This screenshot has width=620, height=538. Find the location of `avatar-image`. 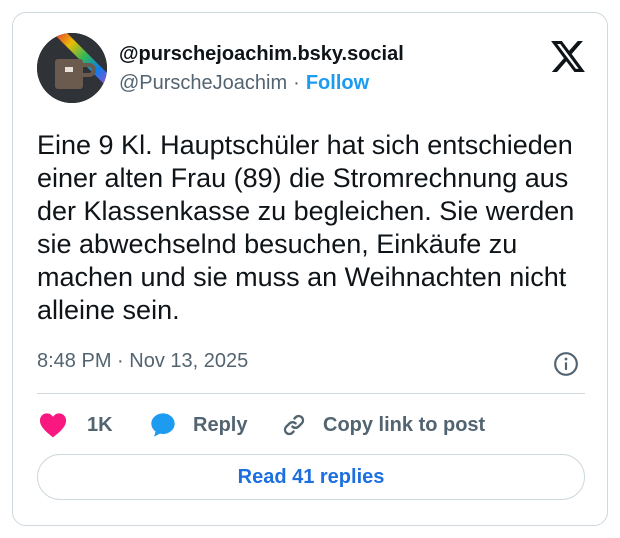

avatar-image is located at coordinates (72, 68).